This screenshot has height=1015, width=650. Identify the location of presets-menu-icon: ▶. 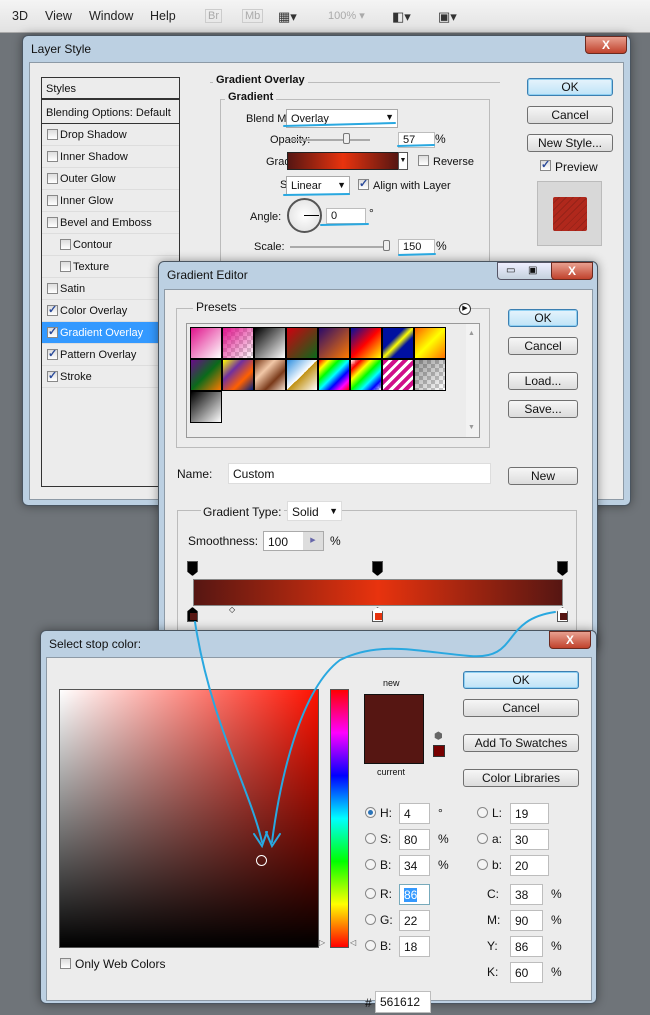
(465, 309).